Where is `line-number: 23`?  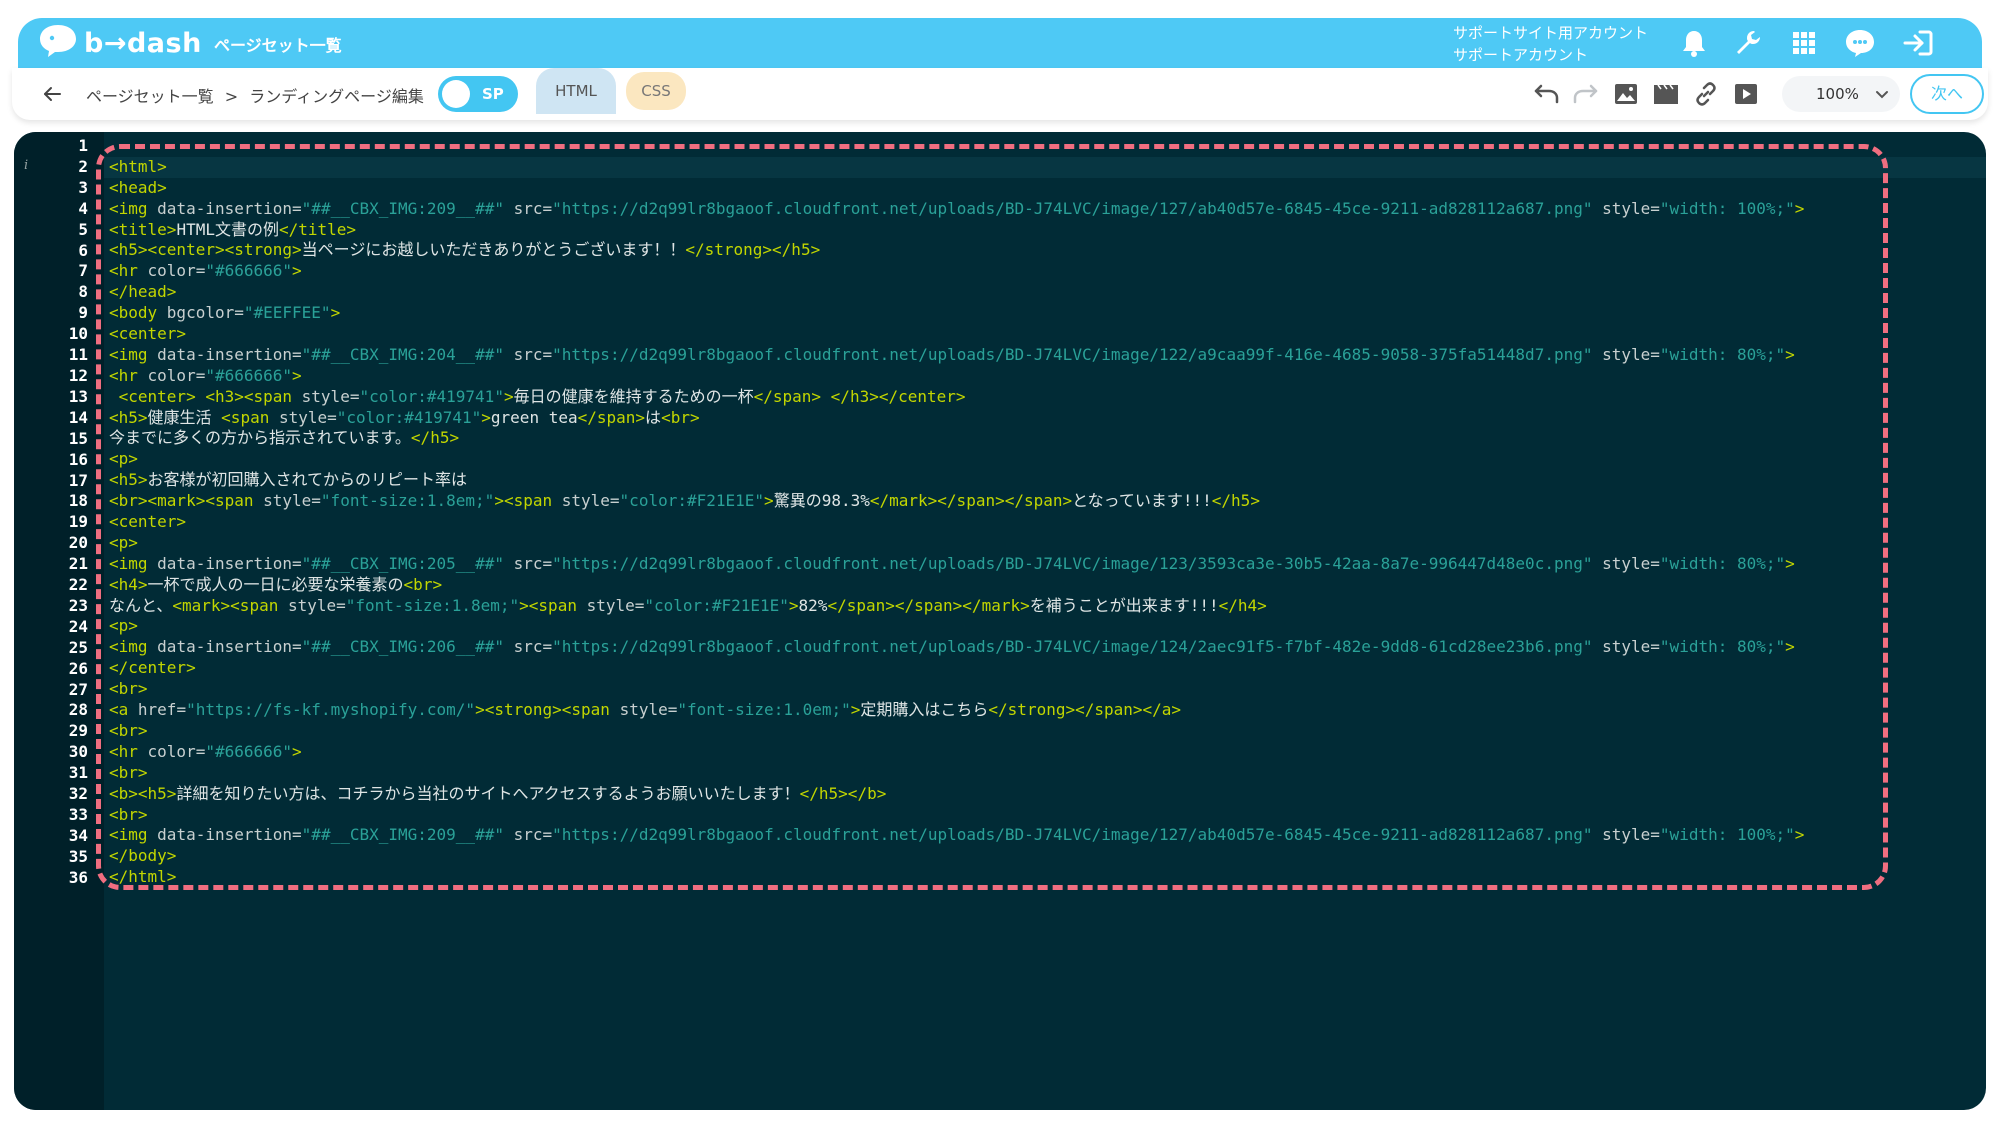 line-number: 23 is located at coordinates (78, 605).